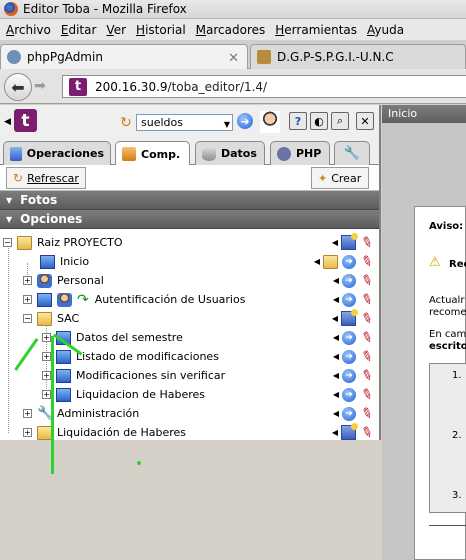 The image size is (466, 560). What do you see at coordinates (316, 30) in the screenshot?
I see `menu-herramientas: Herramientas` at bounding box center [316, 30].